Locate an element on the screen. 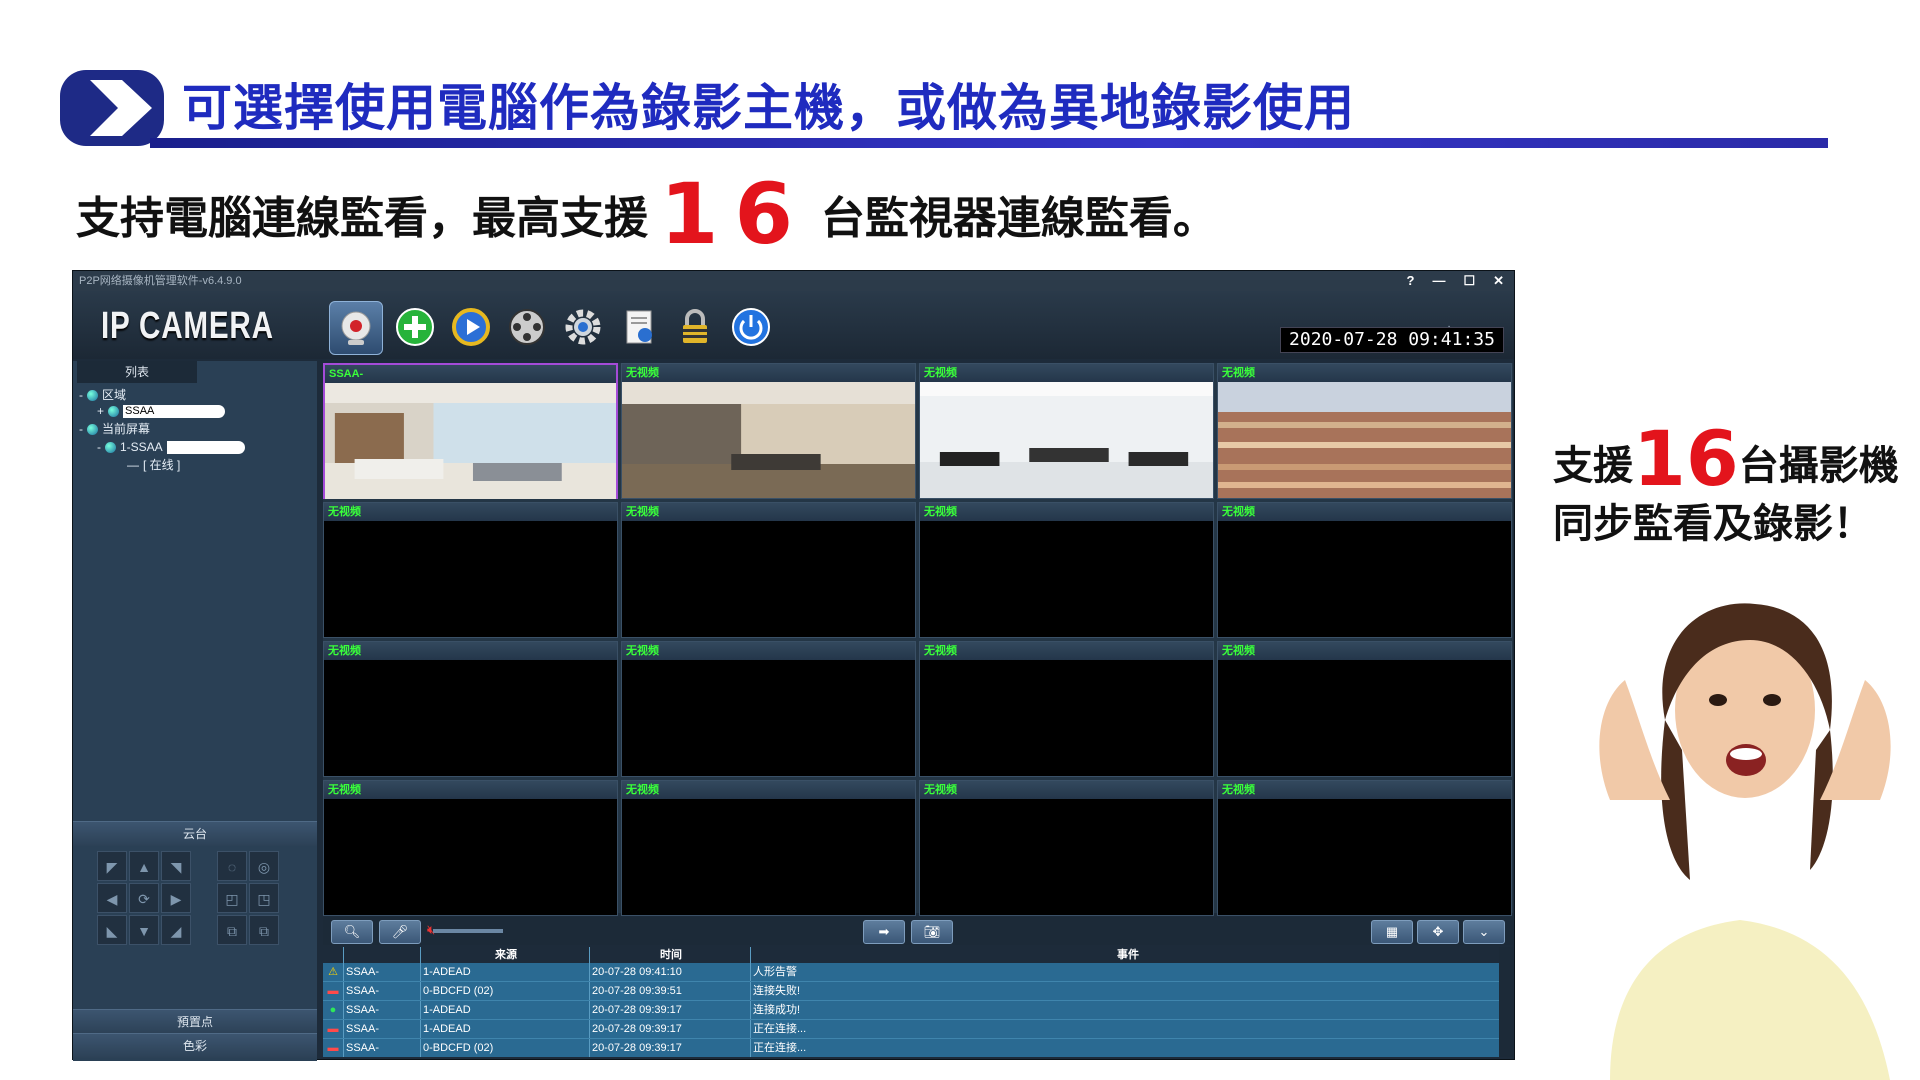  layout-grid-button: ▦ is located at coordinates (1392, 932).